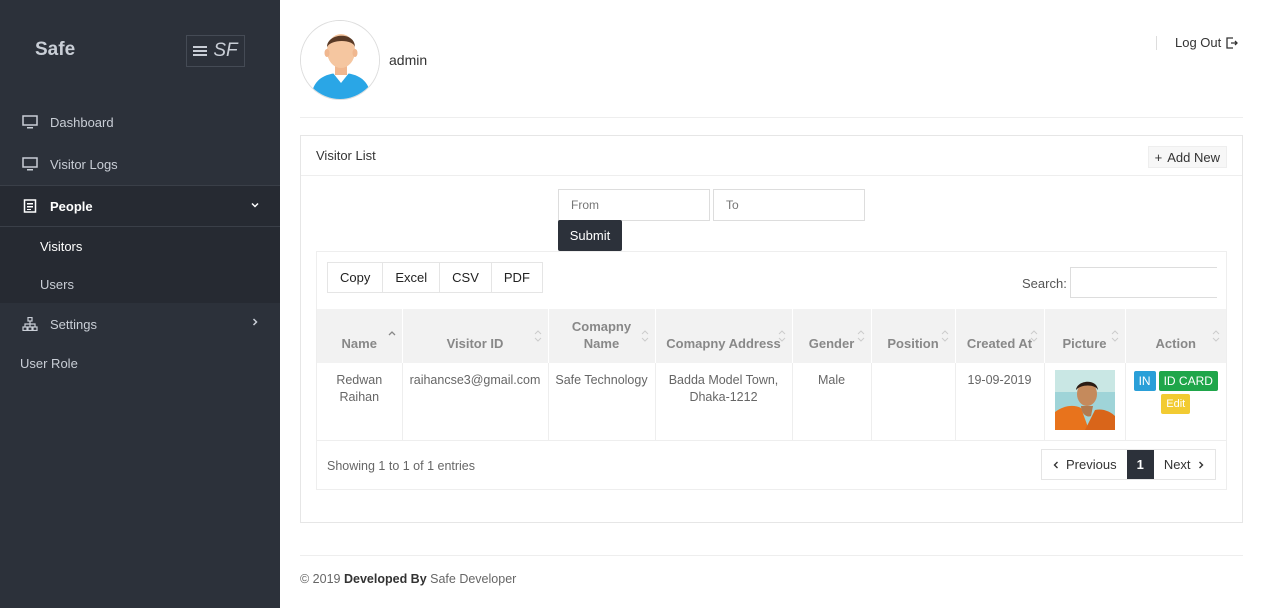 Image resolution: width=1263 pixels, height=608 pixels. What do you see at coordinates (360, 402) in the screenshot?
I see `cell-name: Redwan Raihan` at bounding box center [360, 402].